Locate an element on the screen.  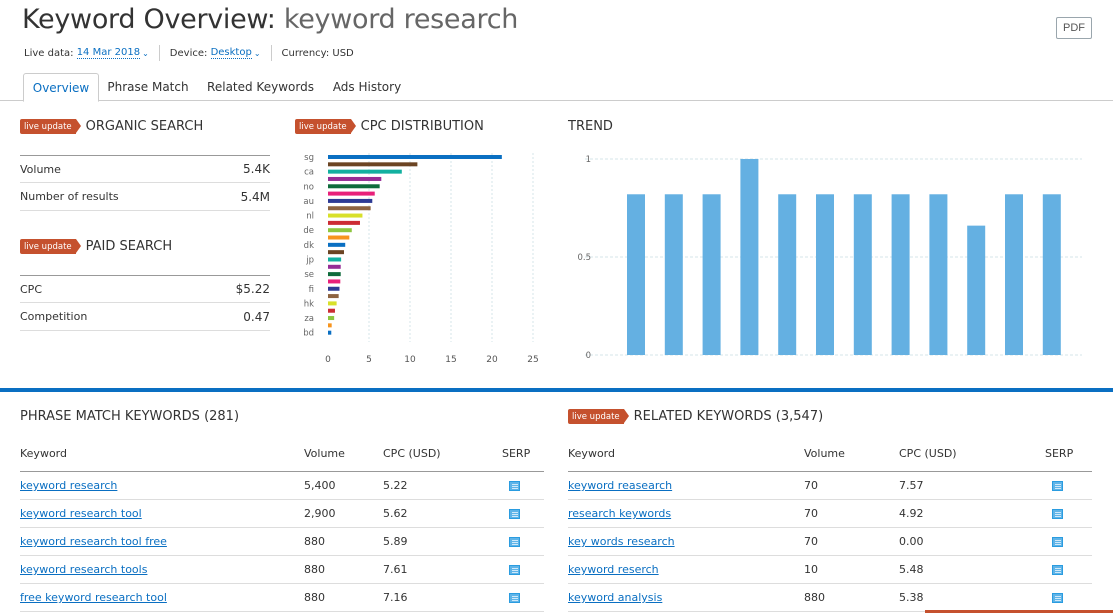
device-dropdown: Desktop is located at coordinates (231, 53).